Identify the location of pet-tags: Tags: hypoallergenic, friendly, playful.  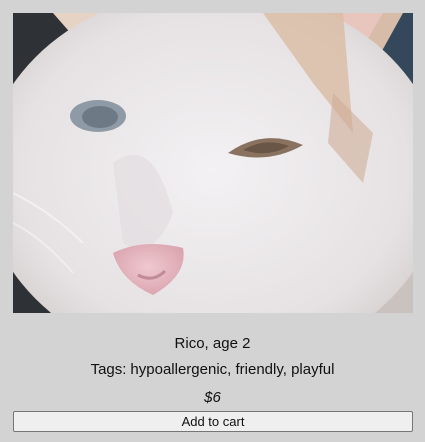
(212, 370).